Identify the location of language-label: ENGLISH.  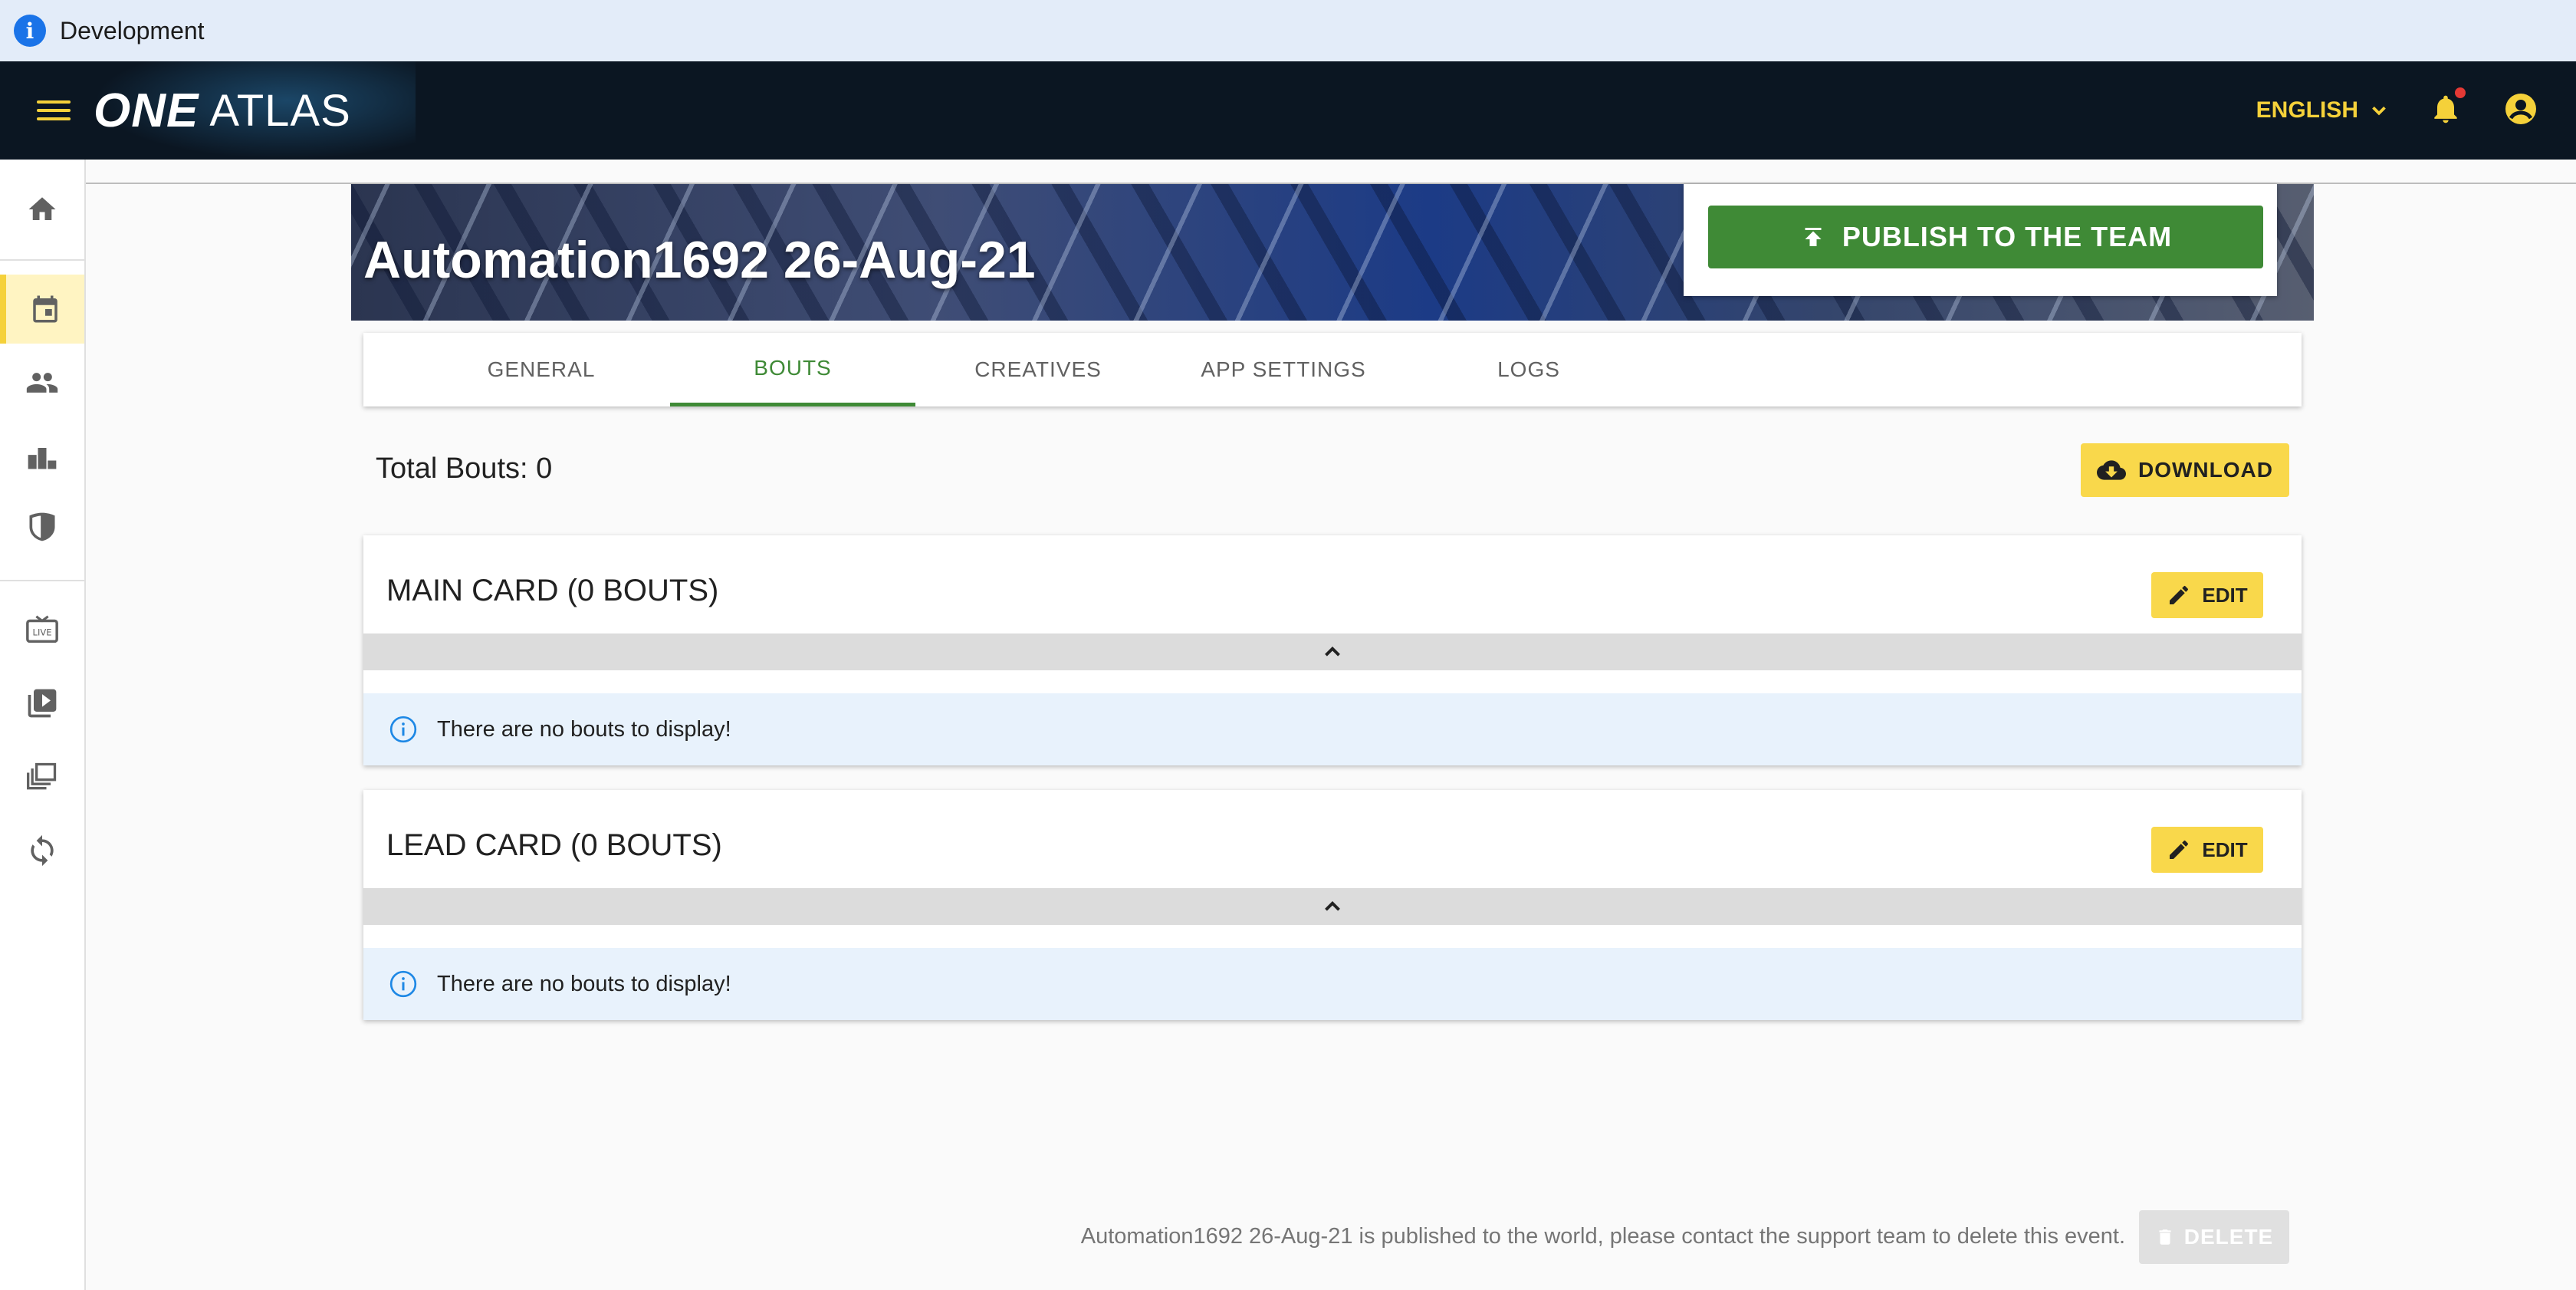
(2307, 110).